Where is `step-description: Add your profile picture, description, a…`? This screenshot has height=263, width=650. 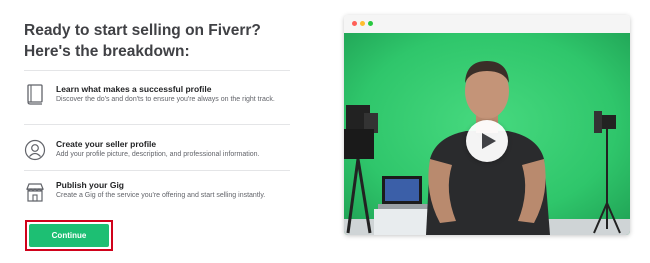 step-description: Add your profile picture, description, a… is located at coordinates (158, 154).